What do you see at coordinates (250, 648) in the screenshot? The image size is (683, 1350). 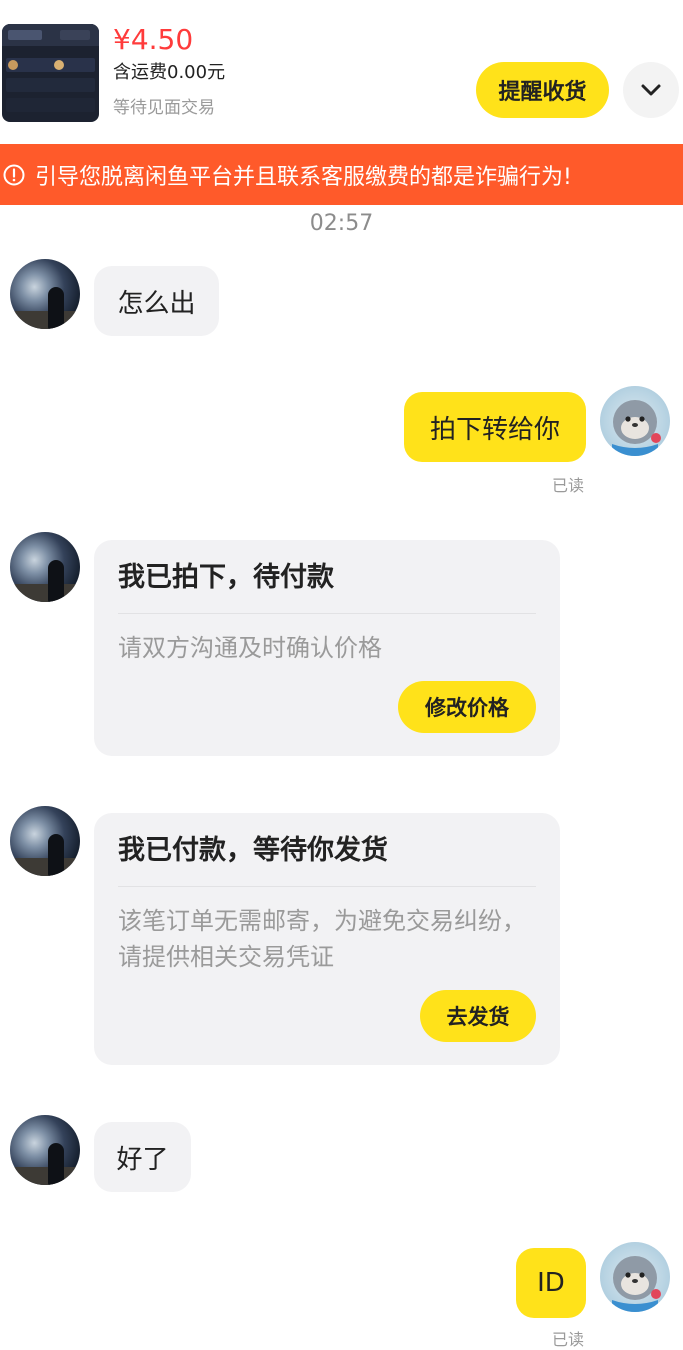 I see `card-description: 请双方沟通及时确认价格` at bounding box center [250, 648].